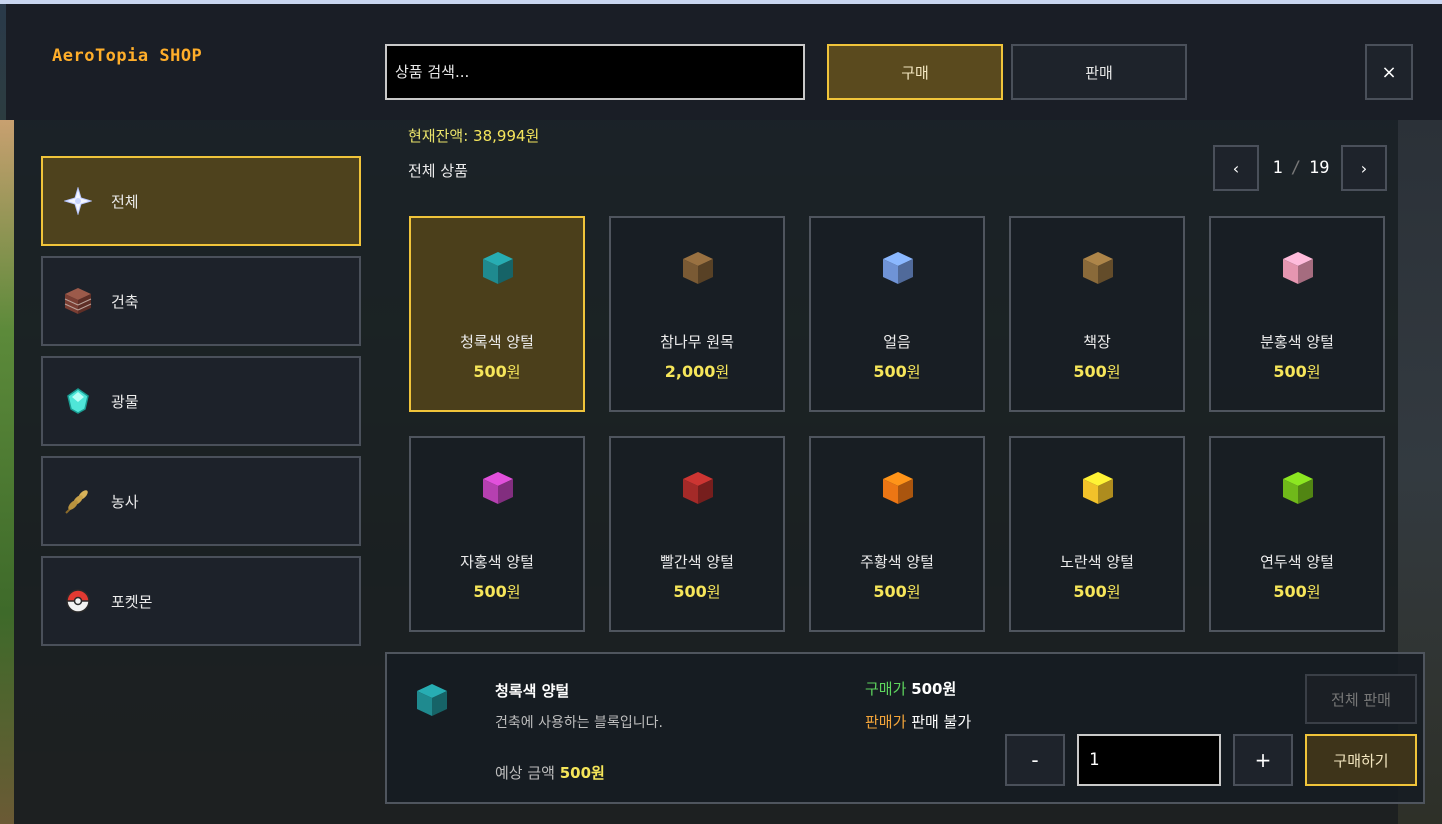 The height and width of the screenshot is (824, 1442). What do you see at coordinates (1098, 488) in the screenshot?
I see `yellow-wool-icon` at bounding box center [1098, 488].